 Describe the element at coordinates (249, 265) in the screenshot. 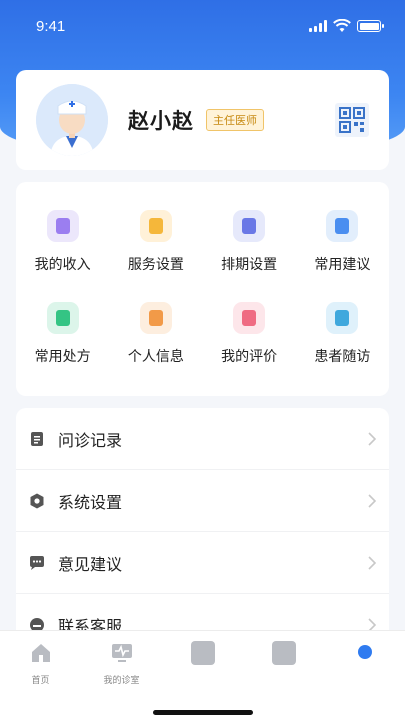

I see `grid-item-label: 排期设置` at that location.